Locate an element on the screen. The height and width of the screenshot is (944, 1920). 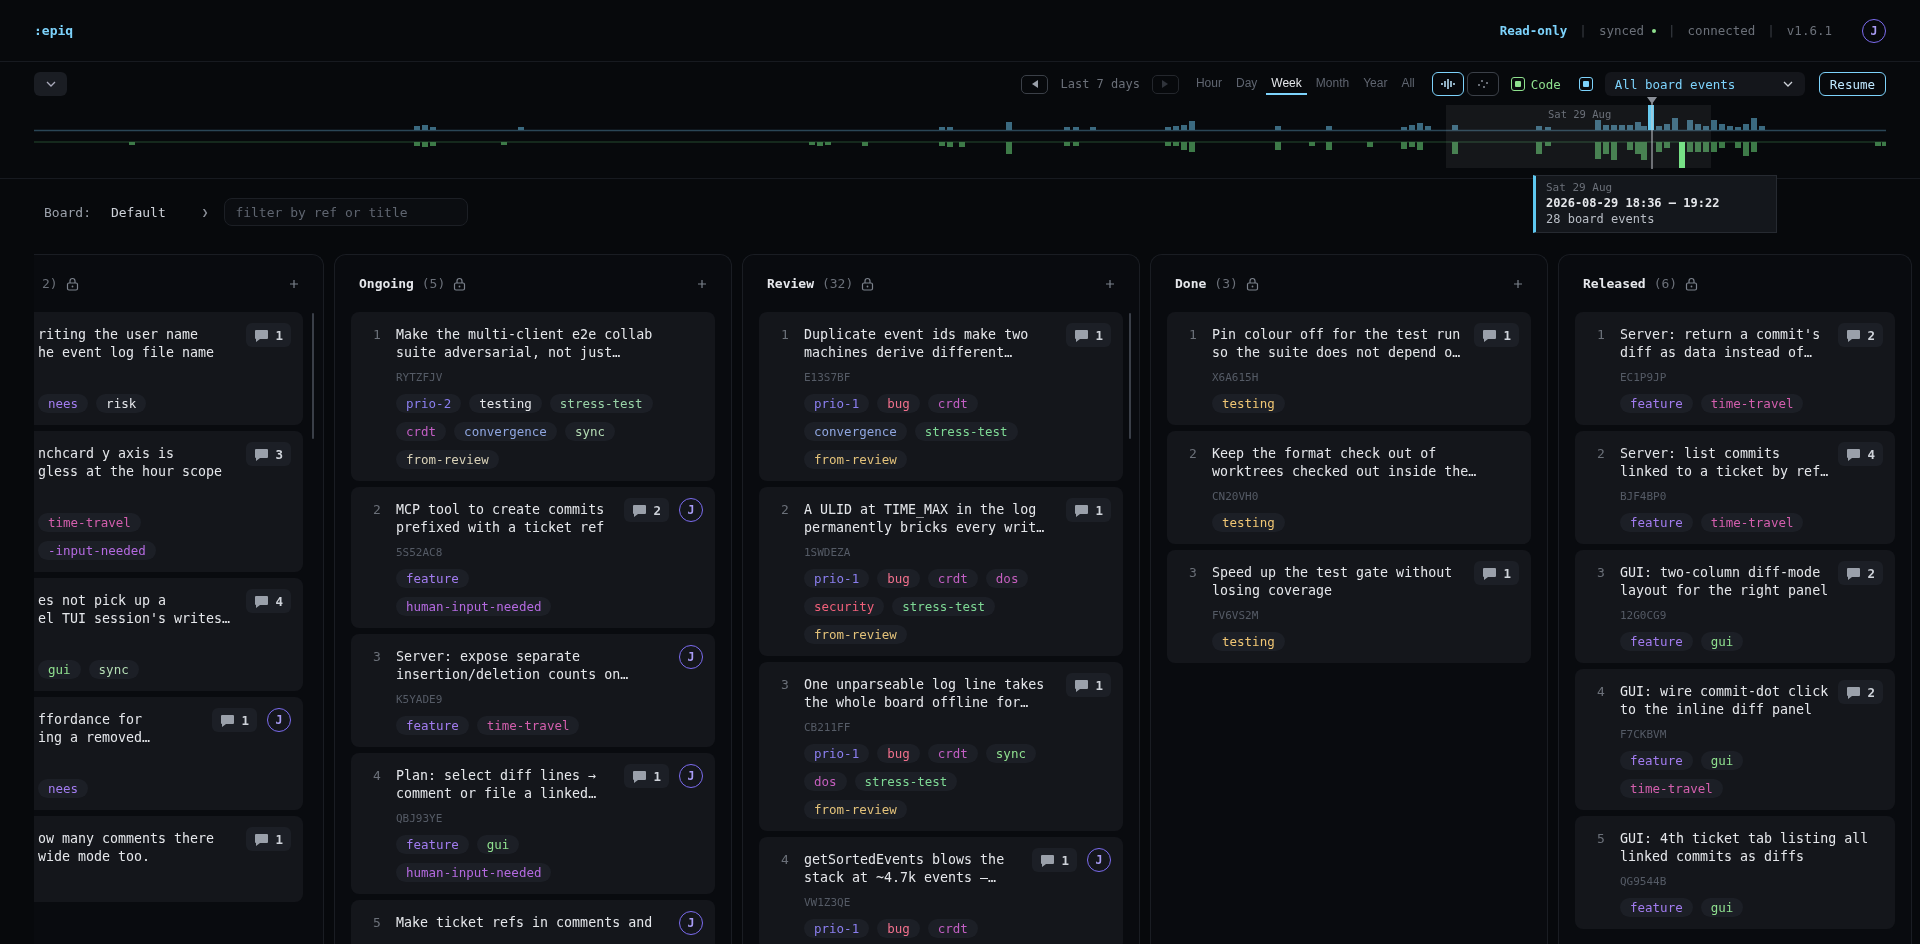
scale-tab: Month is located at coordinates (1332, 84).